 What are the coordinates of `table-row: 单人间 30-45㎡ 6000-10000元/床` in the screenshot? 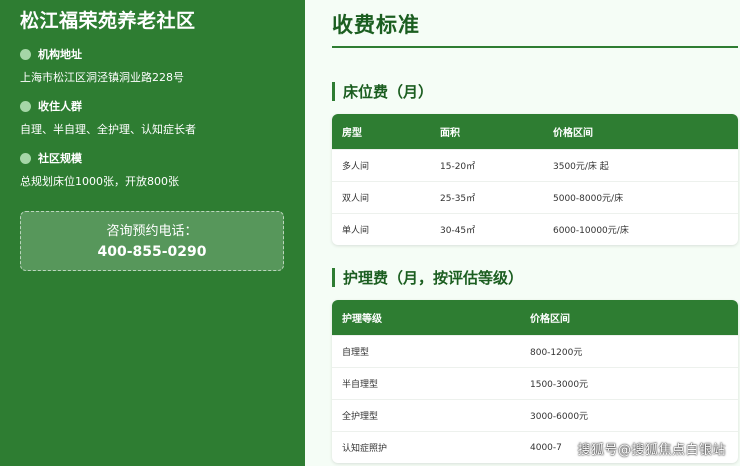 It's located at (535, 229).